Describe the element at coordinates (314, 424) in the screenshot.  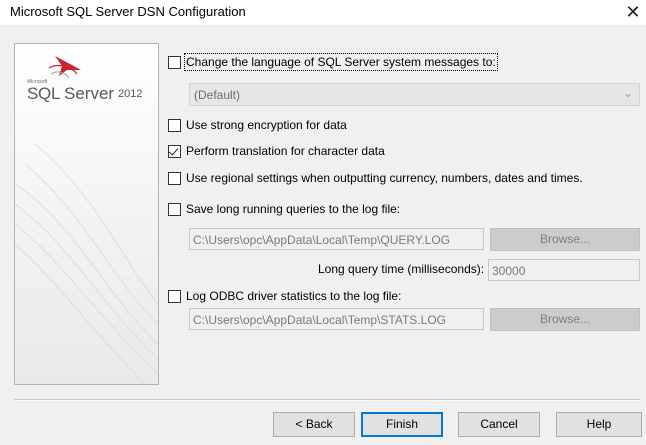
I see `back-button: < Back` at that location.